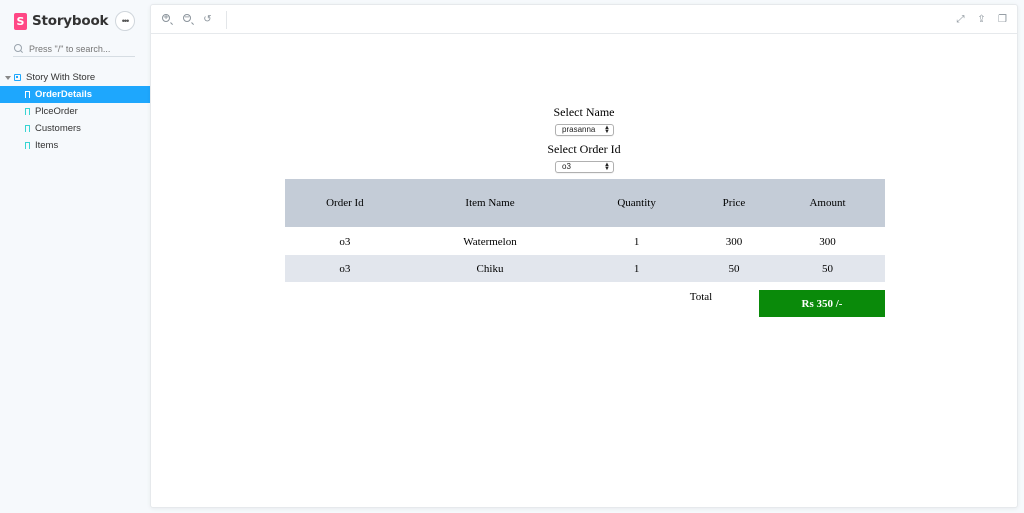 This screenshot has height=513, width=1024. Describe the element at coordinates (734, 242) in the screenshot. I see `cell-price: 300` at that location.